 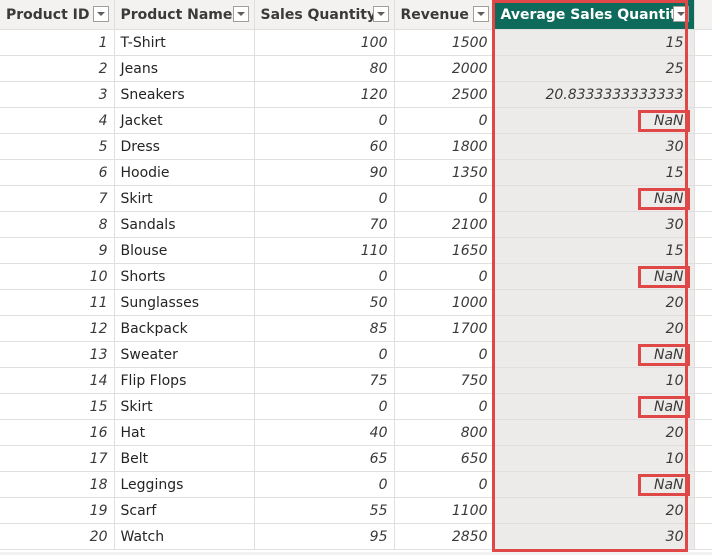 What do you see at coordinates (57, 510) in the screenshot?
I see `product-id-cell: 19` at bounding box center [57, 510].